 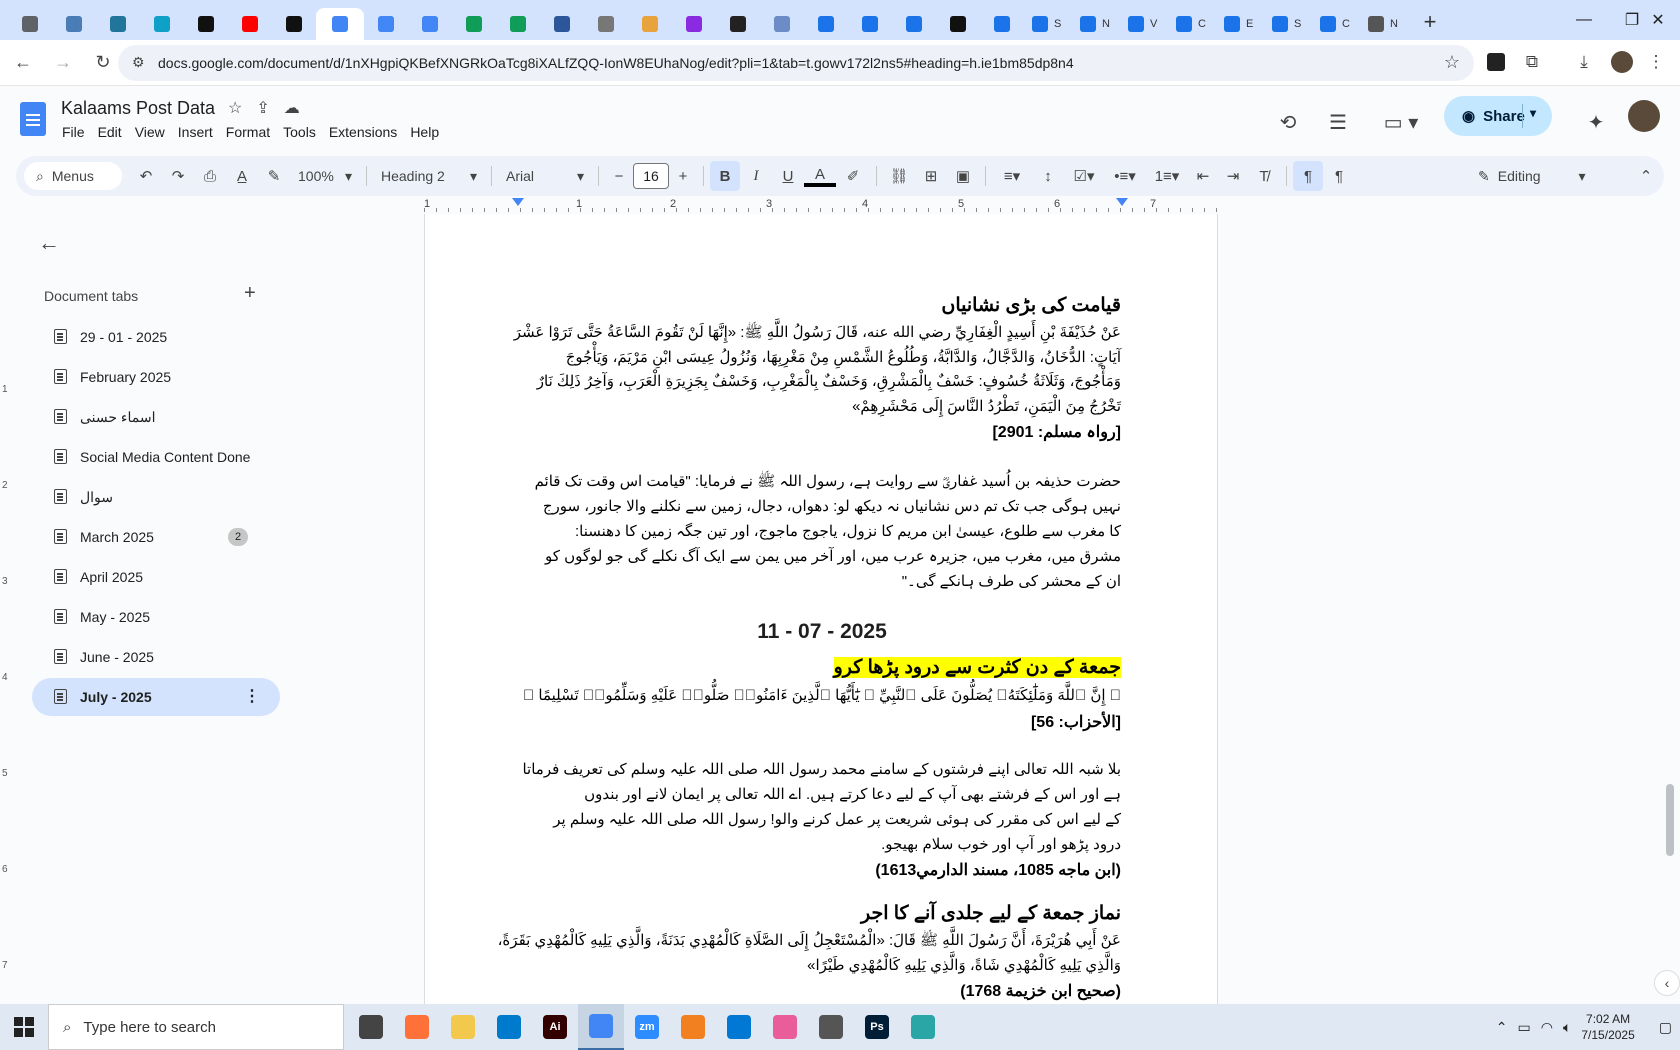 What do you see at coordinates (1656, 62) in the screenshot?
I see `browser-menu-icon: ⋮` at bounding box center [1656, 62].